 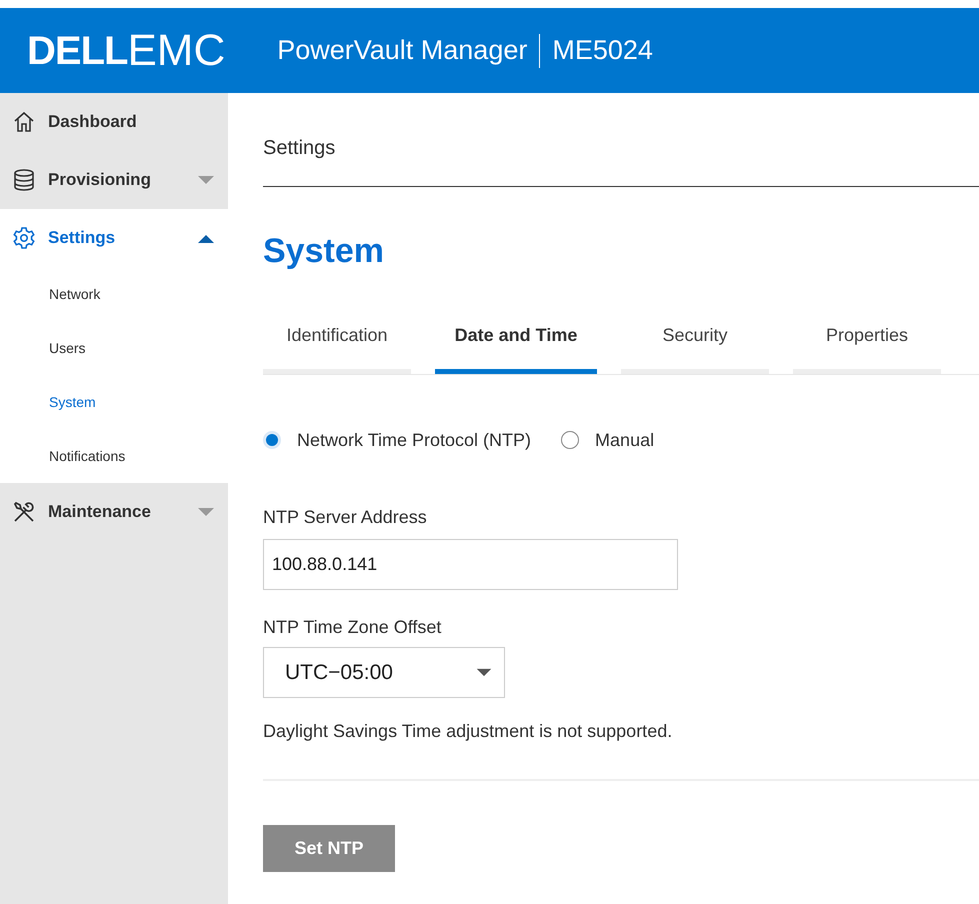 What do you see at coordinates (324, 251) in the screenshot?
I see `page-title: System` at bounding box center [324, 251].